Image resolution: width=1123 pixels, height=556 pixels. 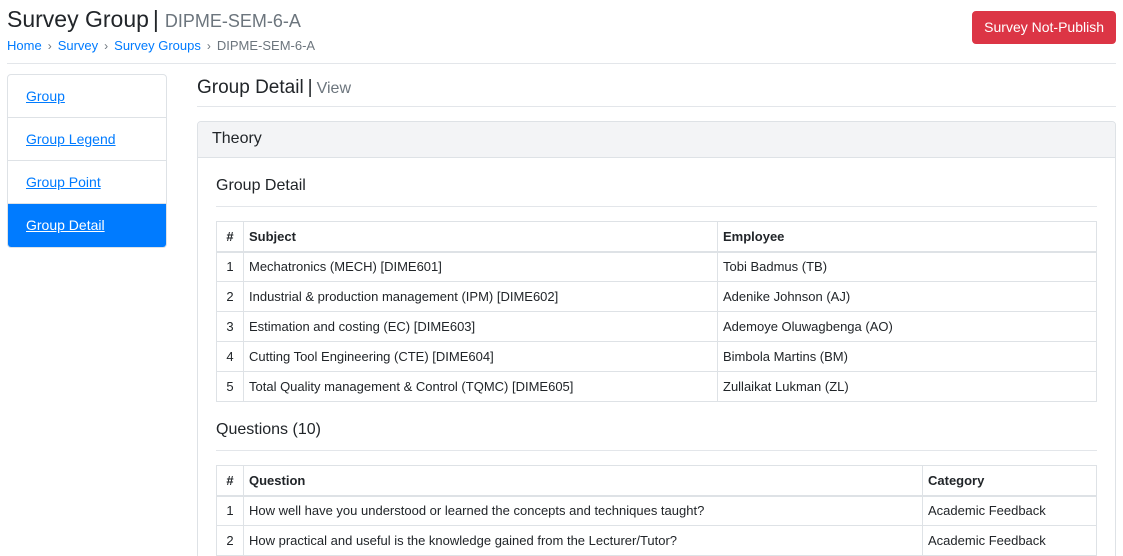 I want to click on row-number: 4, so click(x=230, y=356).